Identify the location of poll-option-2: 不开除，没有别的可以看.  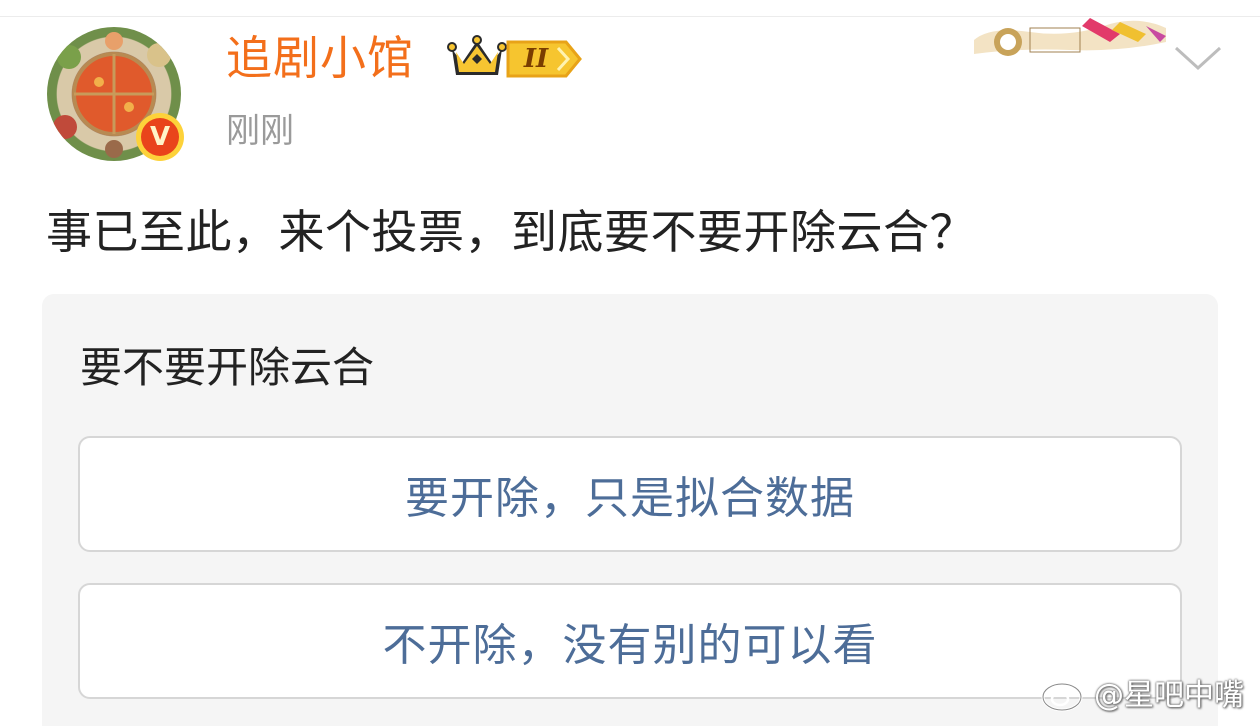
(630, 641).